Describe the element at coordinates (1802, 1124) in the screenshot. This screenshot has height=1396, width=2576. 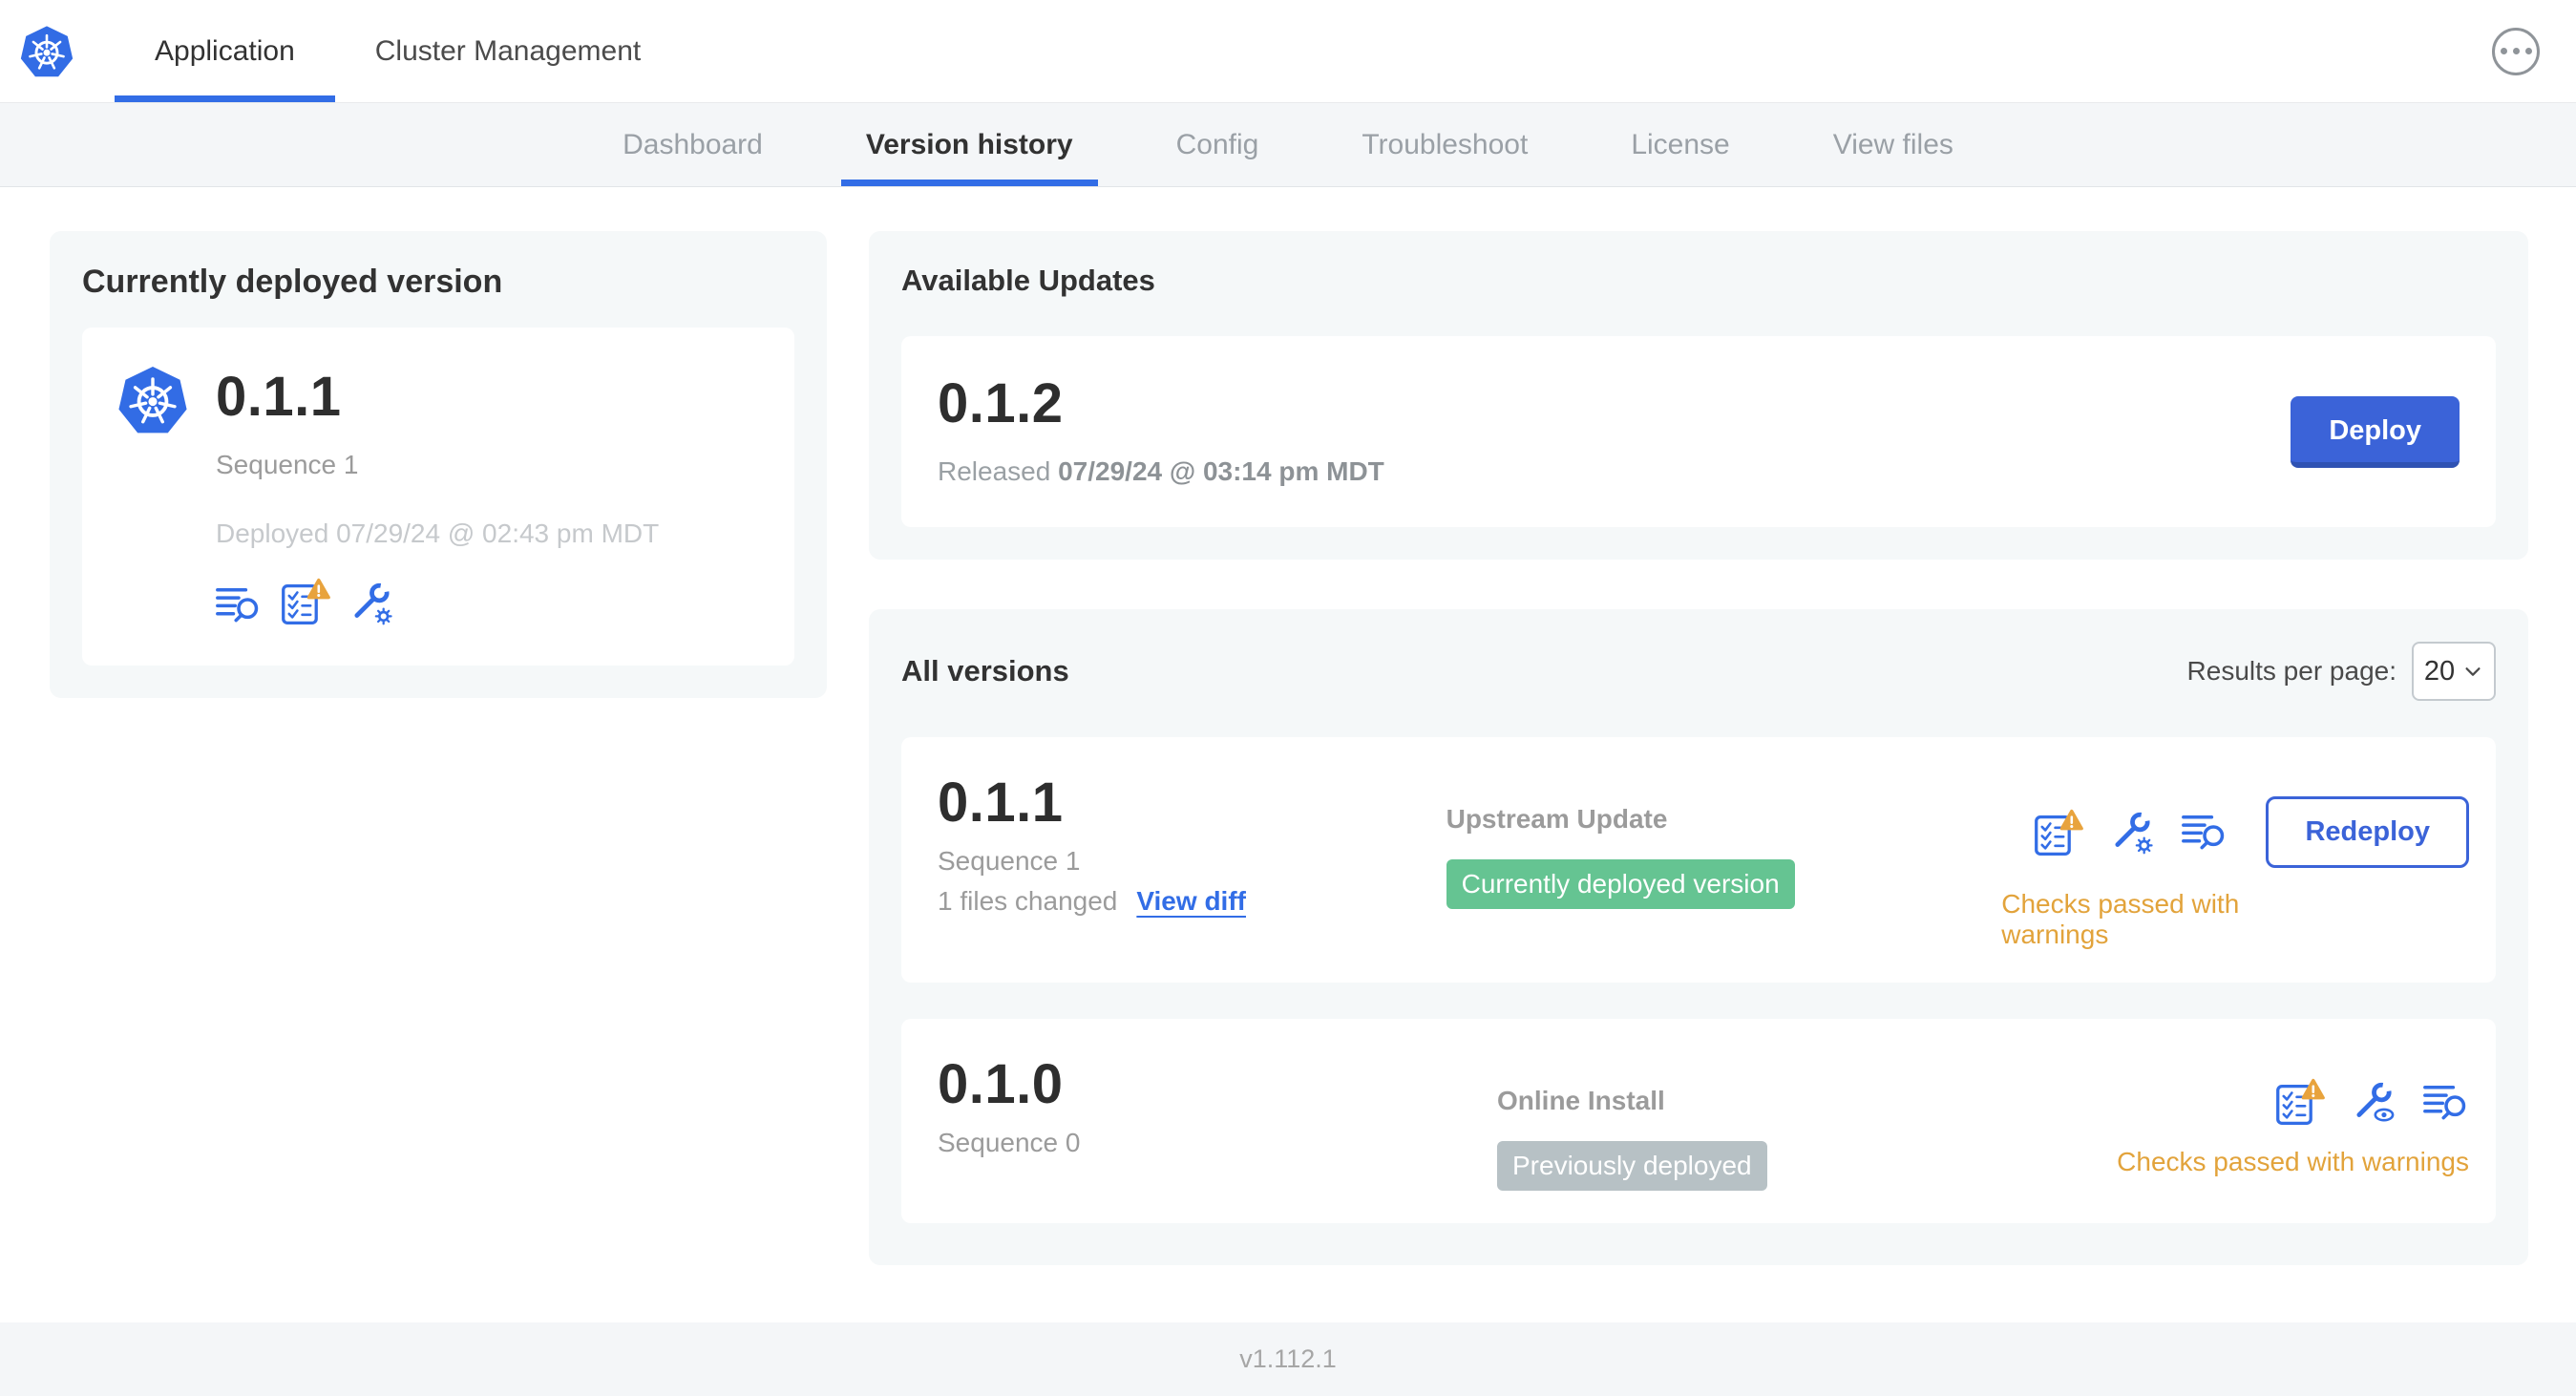
I see `version-source: Online Install Previously deployed` at that location.